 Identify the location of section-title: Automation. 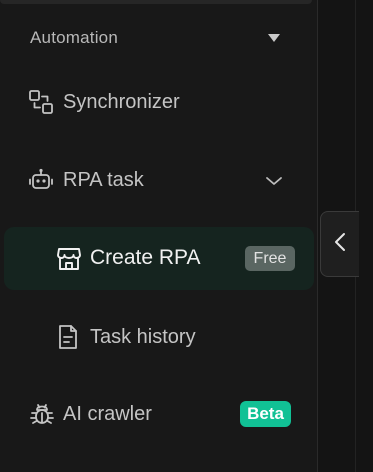
(74, 37).